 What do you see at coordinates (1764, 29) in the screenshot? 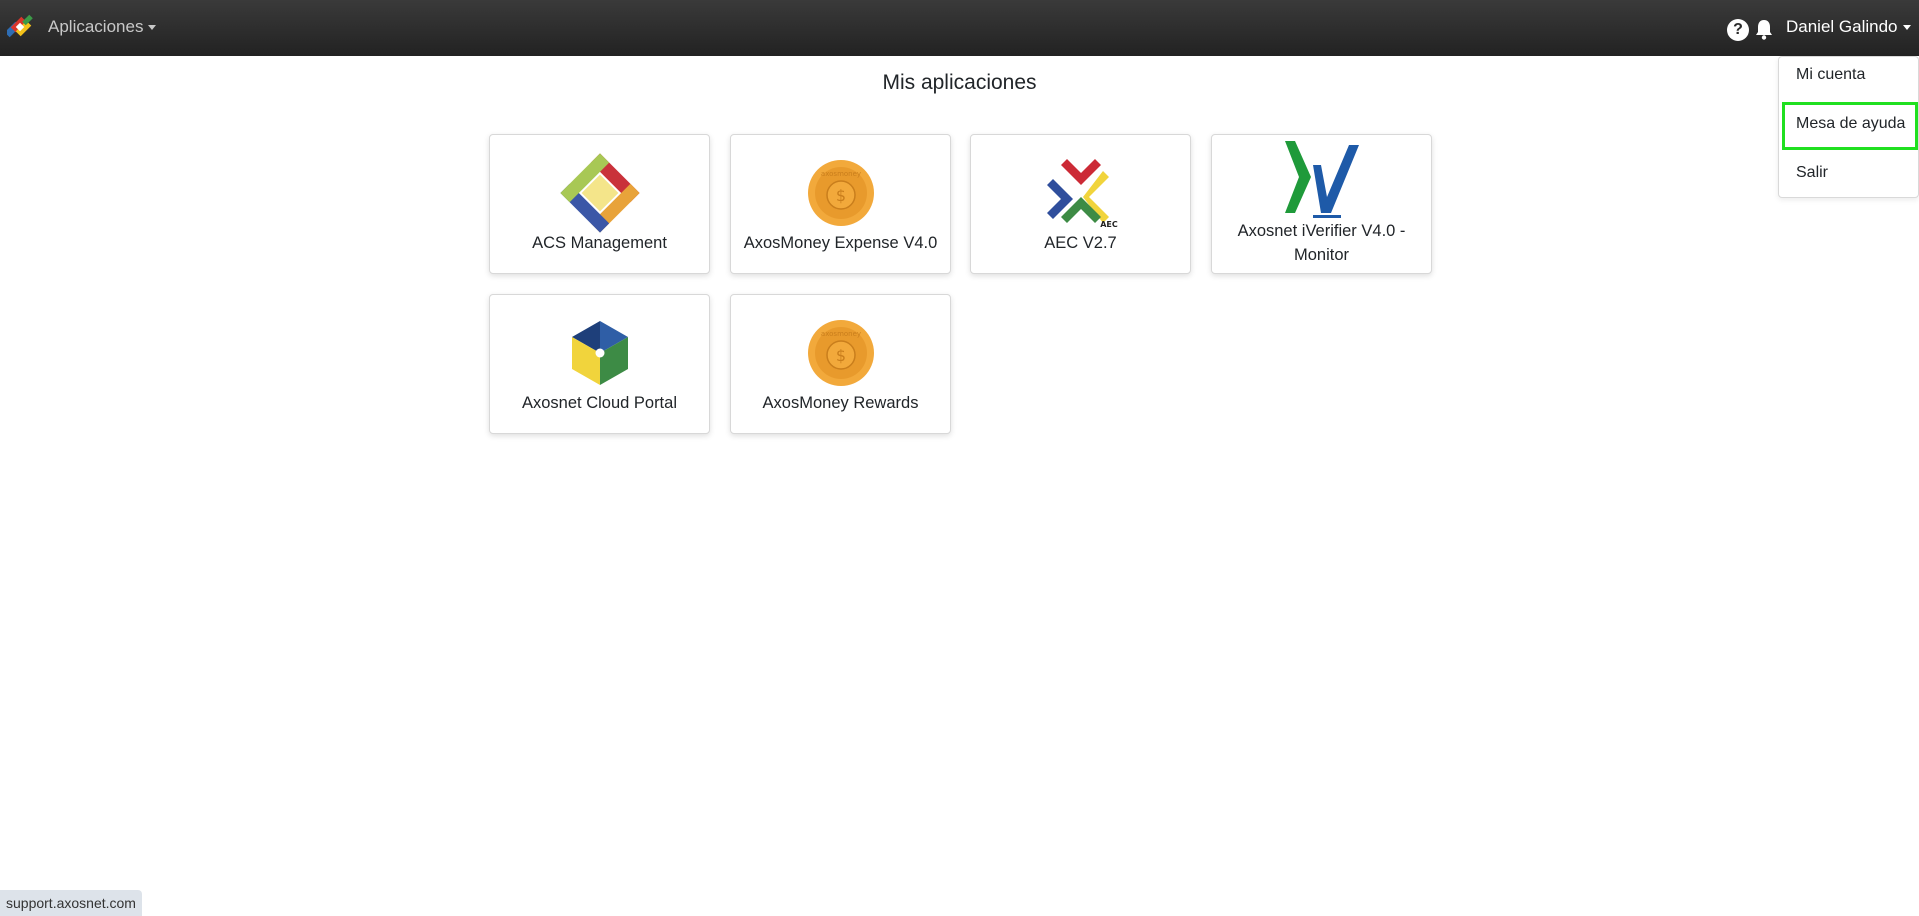
I see `bell-icon` at bounding box center [1764, 29].